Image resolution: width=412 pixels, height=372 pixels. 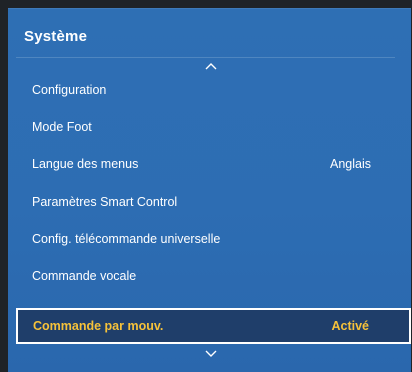 I want to click on menu-item-langue-des-menus: Langue des menus Anglais, so click(x=205, y=164).